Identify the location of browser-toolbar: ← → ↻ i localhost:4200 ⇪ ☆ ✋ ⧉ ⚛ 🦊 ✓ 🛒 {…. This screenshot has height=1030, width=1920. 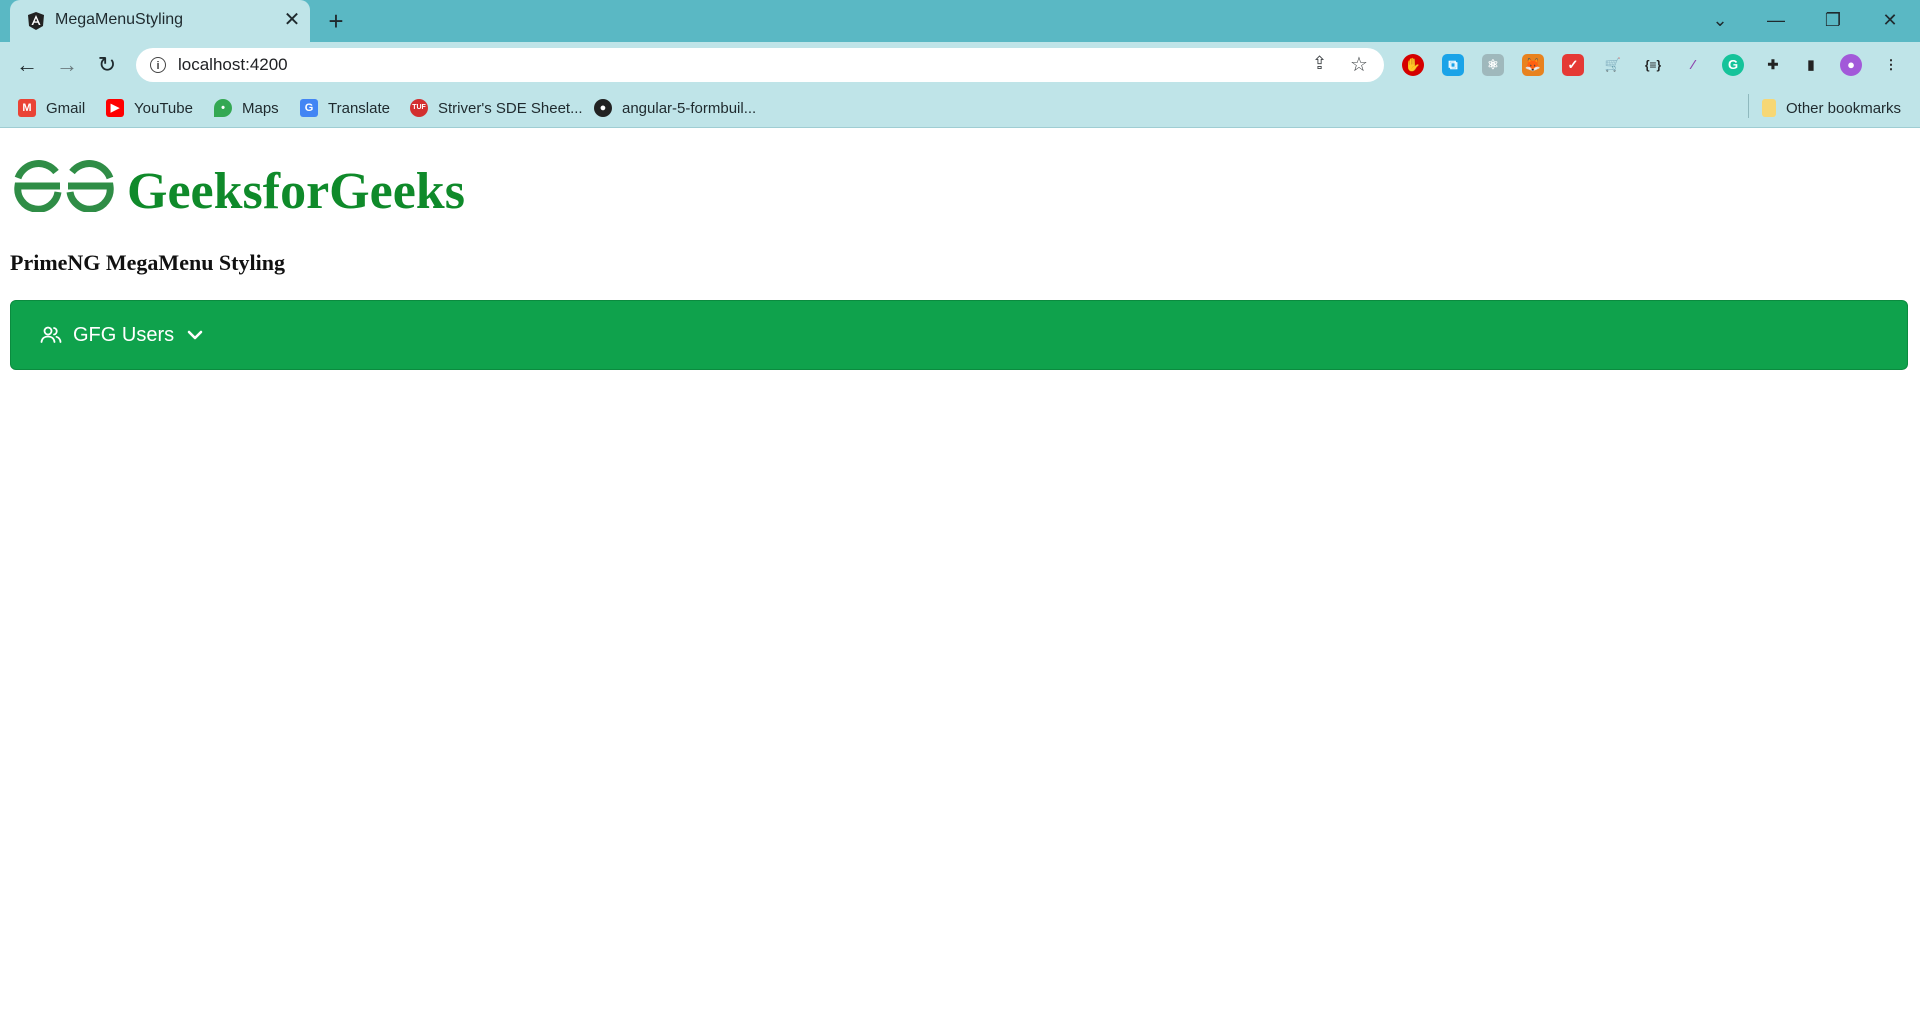
(960, 65).